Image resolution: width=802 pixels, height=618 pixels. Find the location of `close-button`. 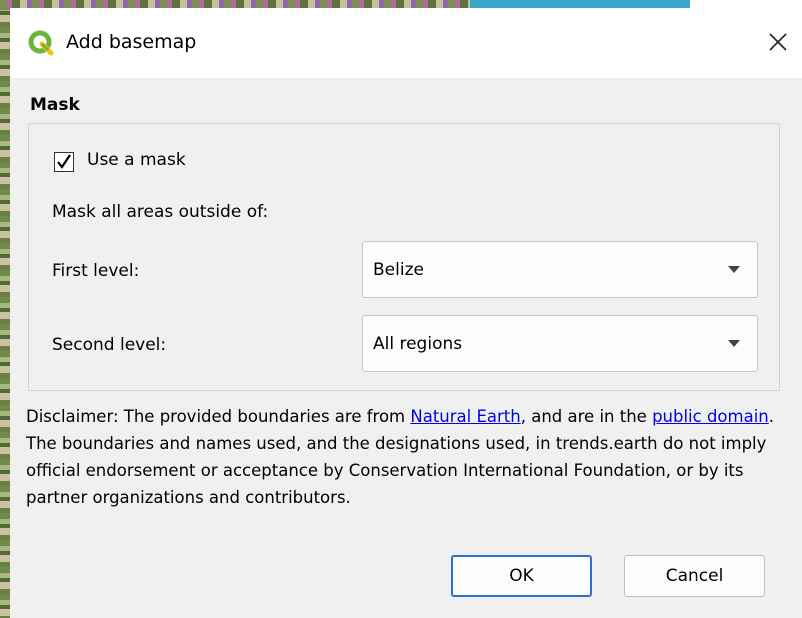

close-button is located at coordinates (778, 42).